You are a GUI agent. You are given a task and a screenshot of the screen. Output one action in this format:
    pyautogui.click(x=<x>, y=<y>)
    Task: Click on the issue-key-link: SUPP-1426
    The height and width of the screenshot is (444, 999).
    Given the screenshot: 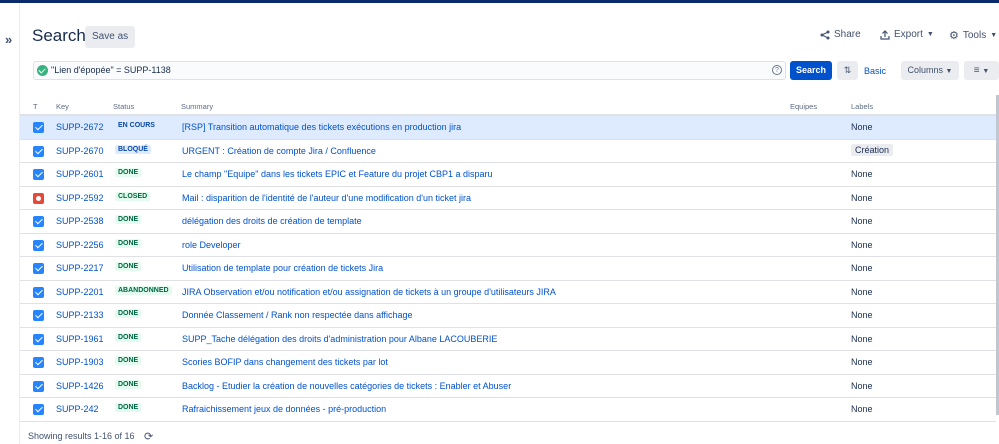 What is the action you would take?
    pyautogui.click(x=80, y=386)
    